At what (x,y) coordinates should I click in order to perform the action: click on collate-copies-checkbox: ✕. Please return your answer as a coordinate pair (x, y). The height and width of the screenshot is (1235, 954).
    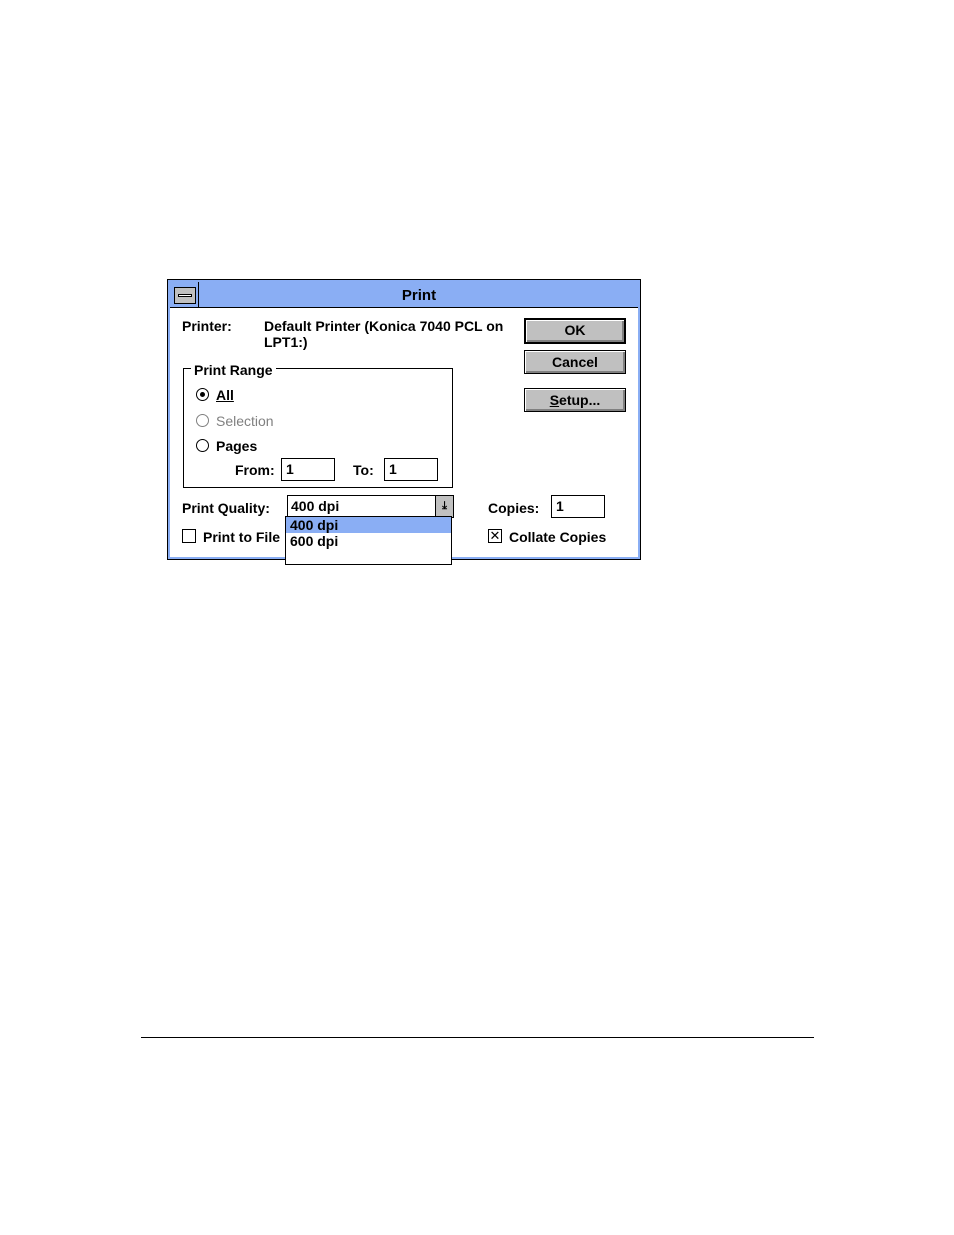
    Looking at the image, I should click on (495, 536).